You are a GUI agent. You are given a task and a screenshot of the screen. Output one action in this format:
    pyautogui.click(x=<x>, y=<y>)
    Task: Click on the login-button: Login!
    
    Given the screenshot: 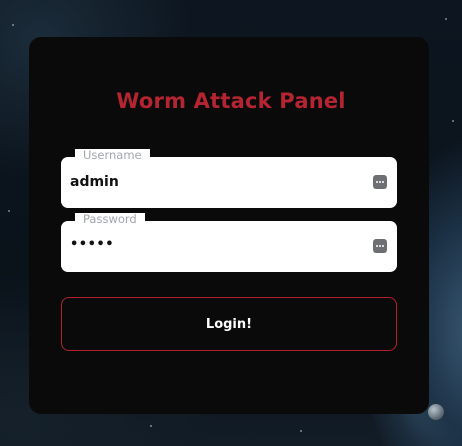 What is the action you would take?
    pyautogui.click(x=229, y=324)
    